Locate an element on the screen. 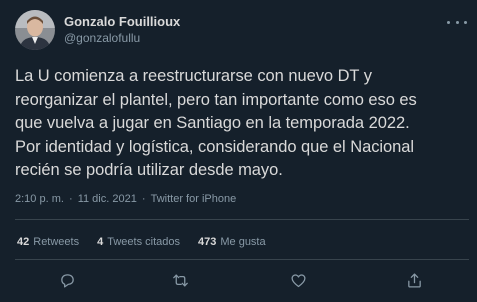 Image resolution: width=477 pixels, height=302 pixels. quotes-count: 4 is located at coordinates (100, 242).